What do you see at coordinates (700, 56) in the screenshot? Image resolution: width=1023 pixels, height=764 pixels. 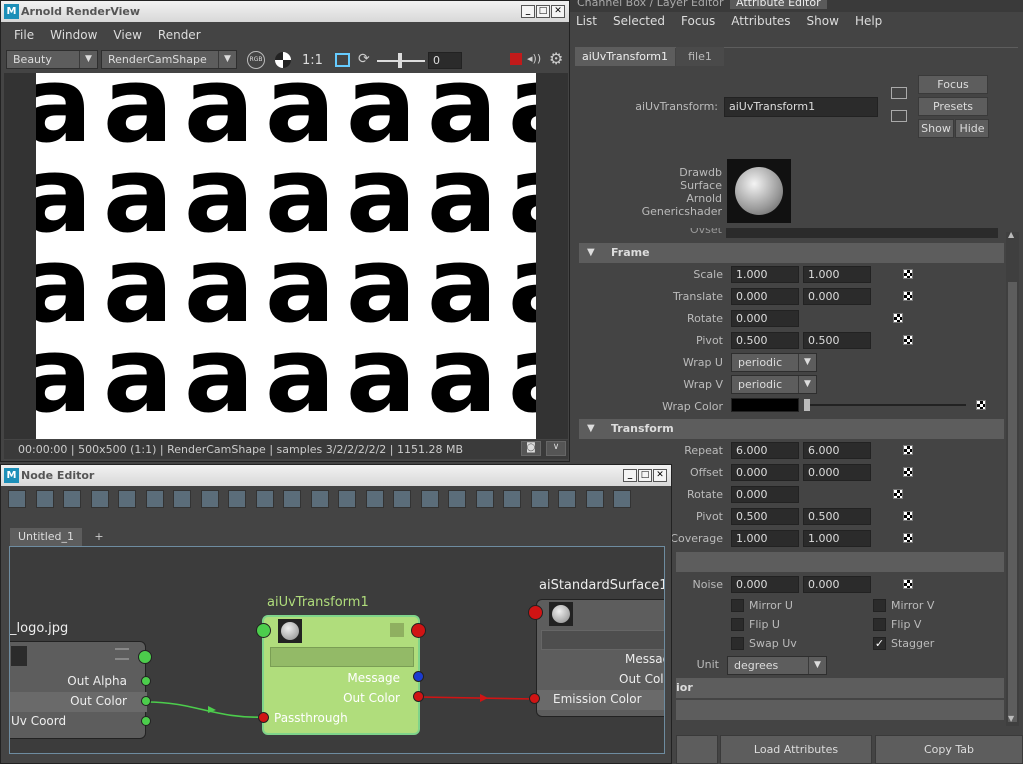 I see `tab-file1: file1` at bounding box center [700, 56].